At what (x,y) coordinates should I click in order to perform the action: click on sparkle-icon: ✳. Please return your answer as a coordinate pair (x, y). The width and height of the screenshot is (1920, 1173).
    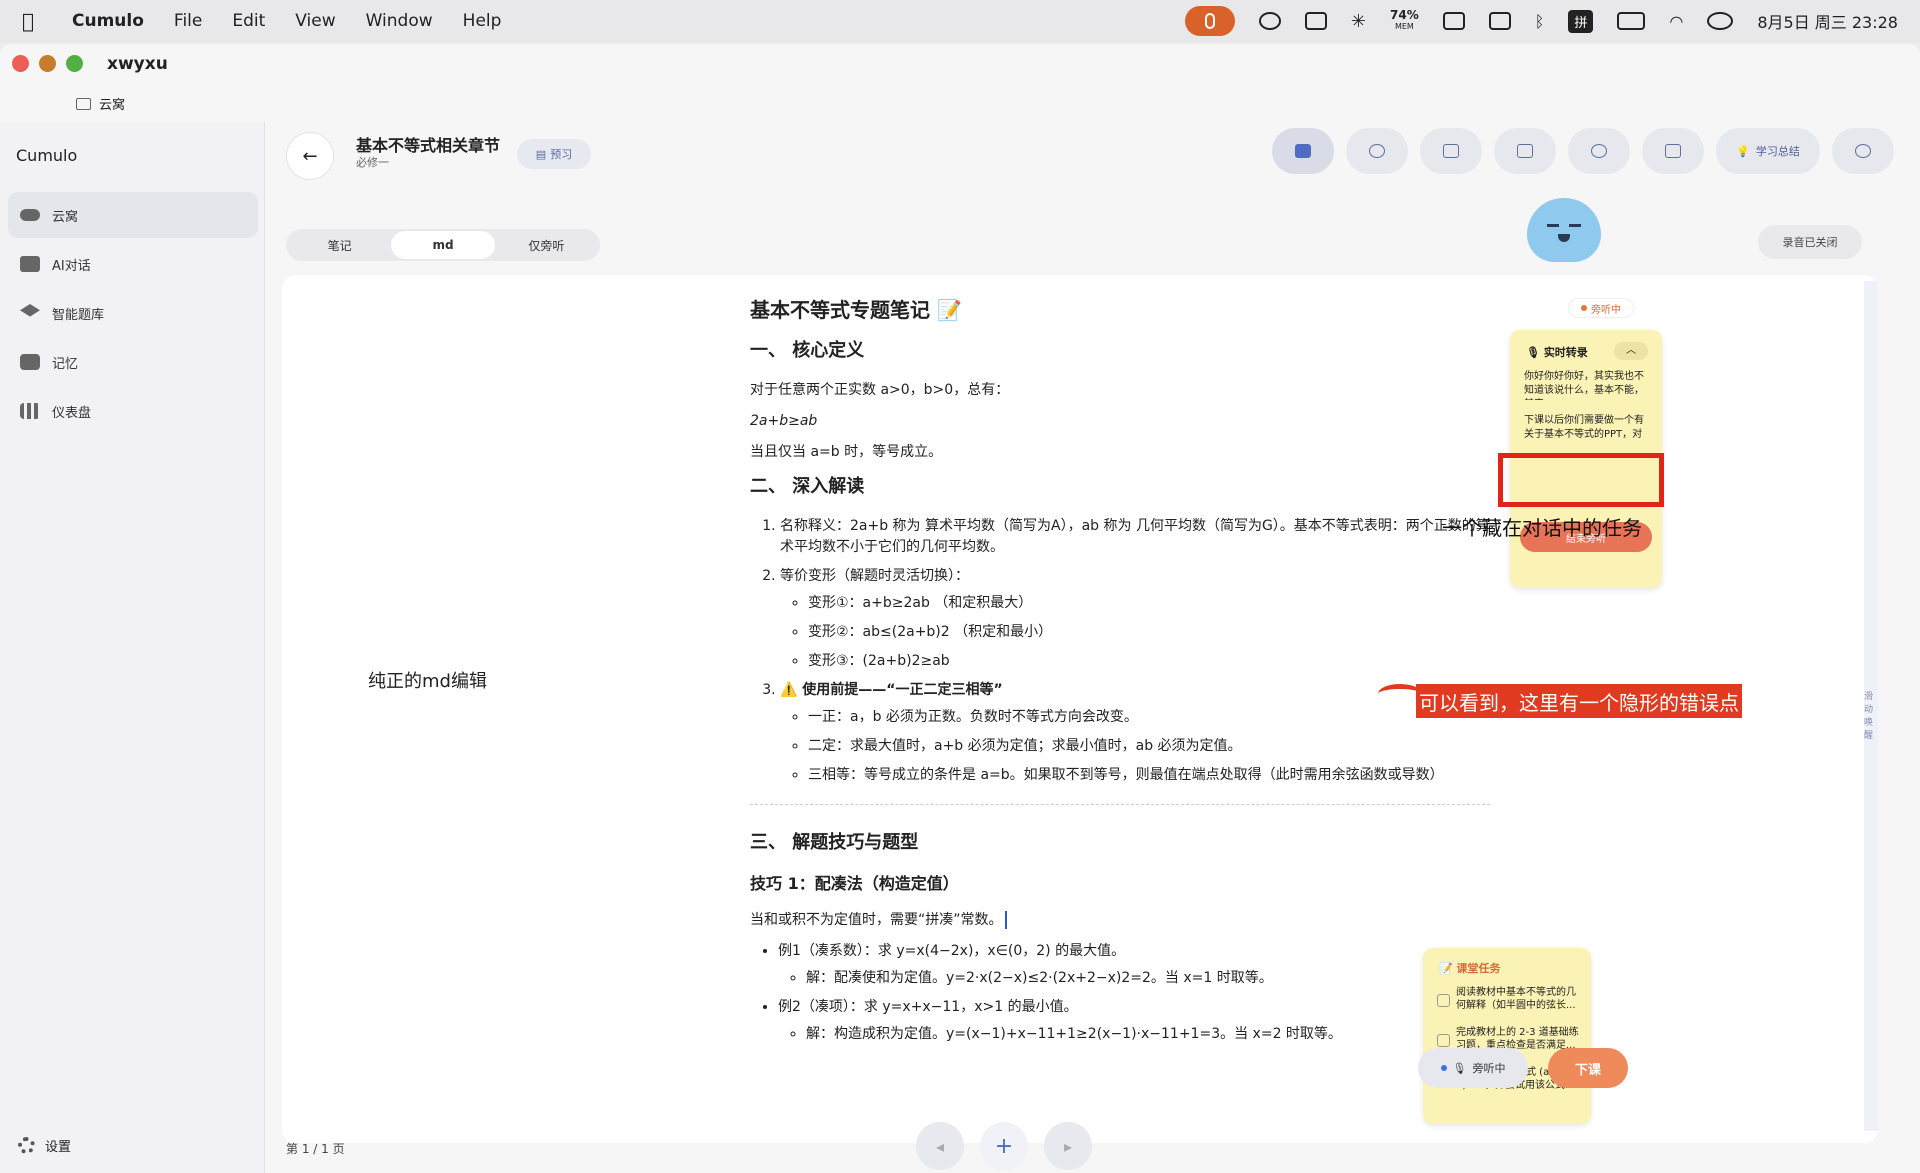
    Looking at the image, I should click on (1358, 21).